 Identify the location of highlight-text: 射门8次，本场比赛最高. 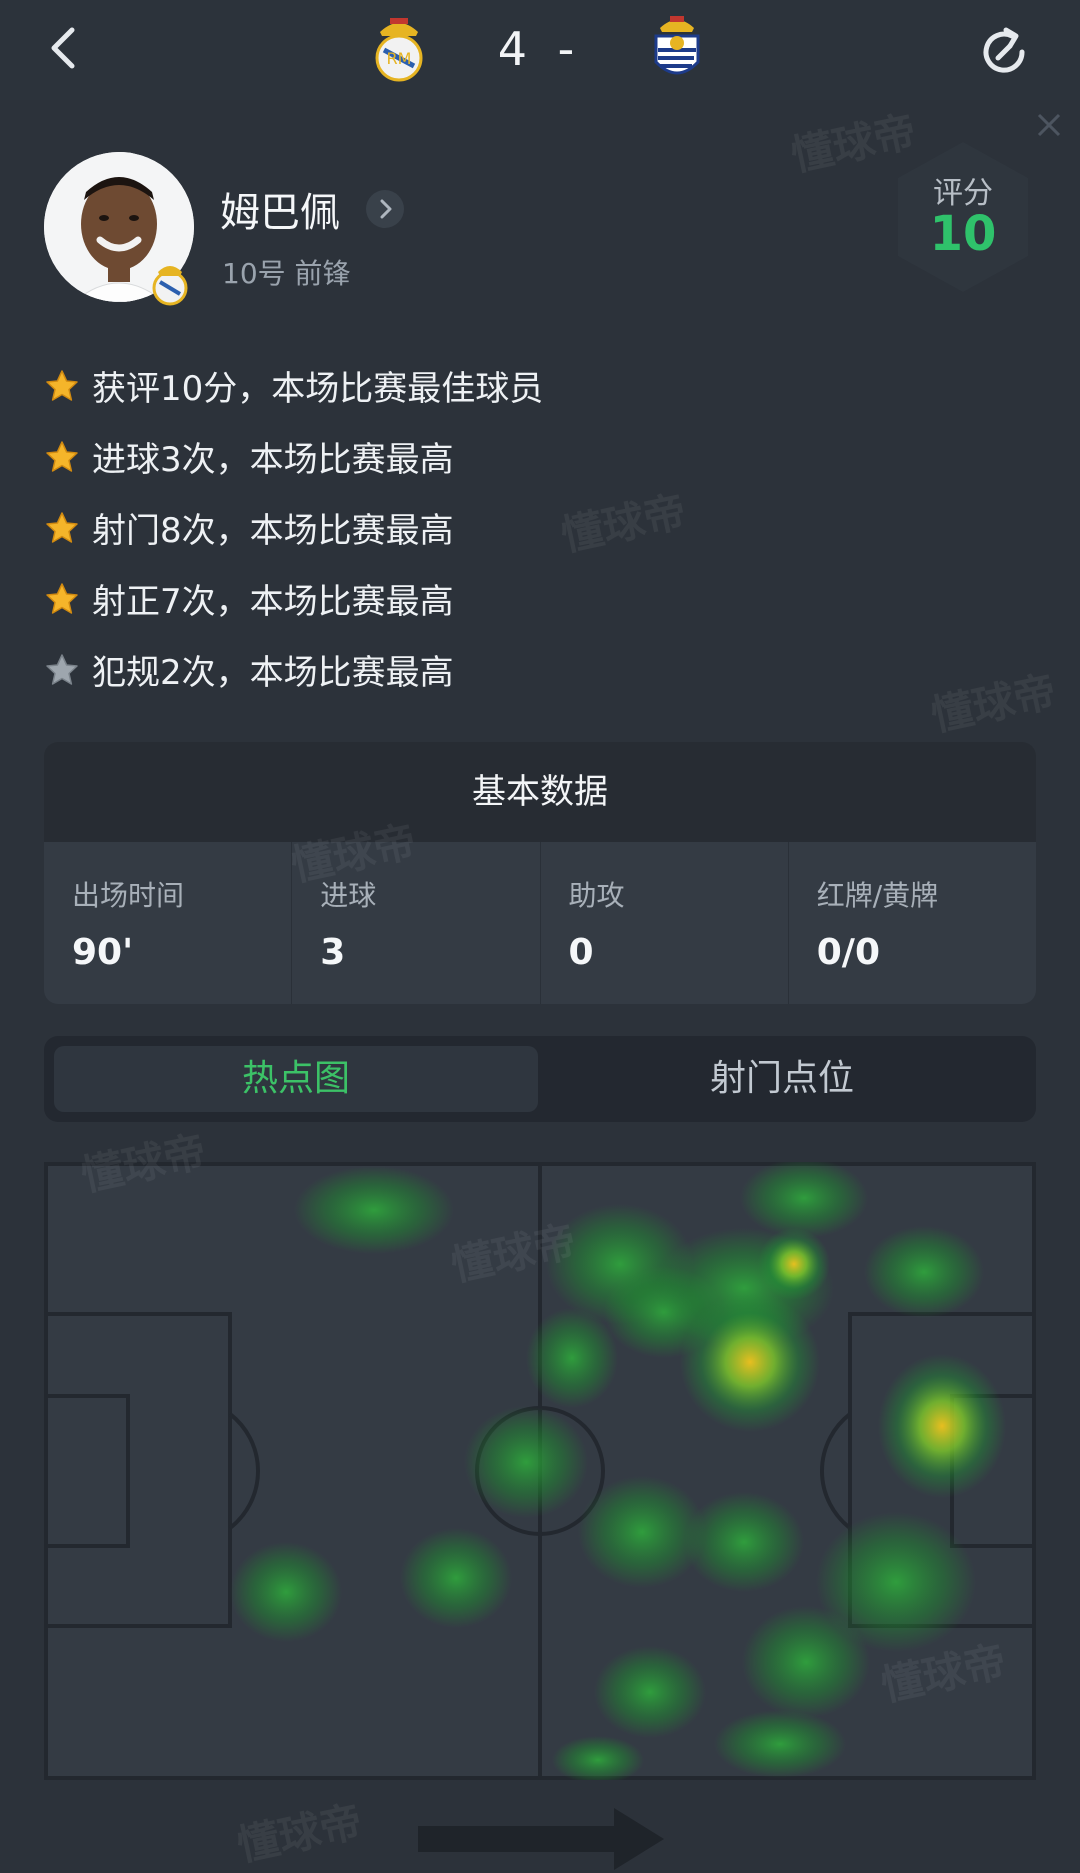
(273, 531).